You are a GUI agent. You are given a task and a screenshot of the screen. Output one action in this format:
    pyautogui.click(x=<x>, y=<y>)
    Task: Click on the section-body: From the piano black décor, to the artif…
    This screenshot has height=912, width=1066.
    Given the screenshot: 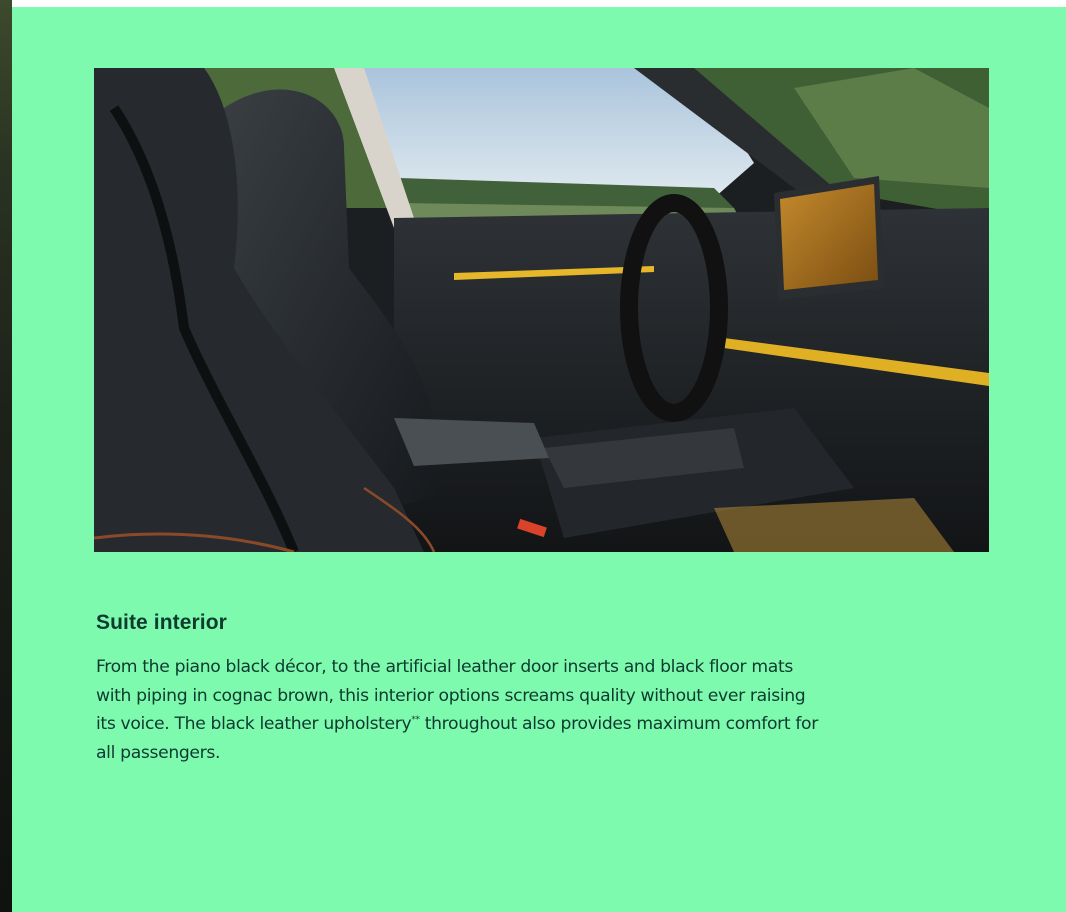 What is the action you would take?
    pyautogui.click(x=461, y=710)
    